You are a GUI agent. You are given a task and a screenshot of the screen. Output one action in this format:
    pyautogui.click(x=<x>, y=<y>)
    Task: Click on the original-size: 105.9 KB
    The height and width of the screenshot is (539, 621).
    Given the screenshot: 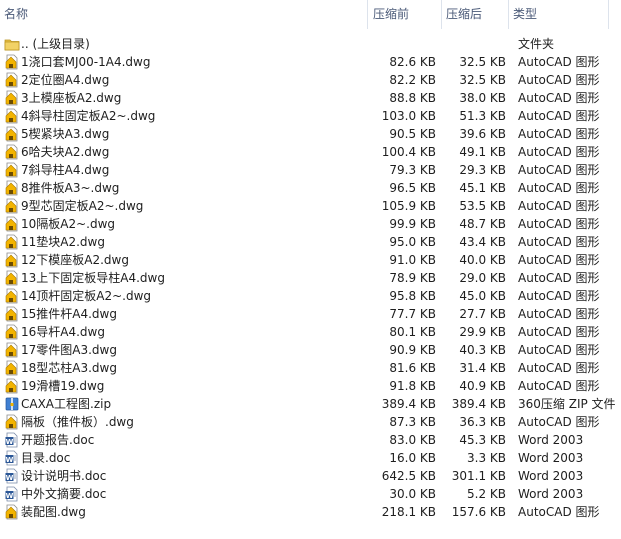 What is the action you would take?
    pyautogui.click(x=408, y=206)
    